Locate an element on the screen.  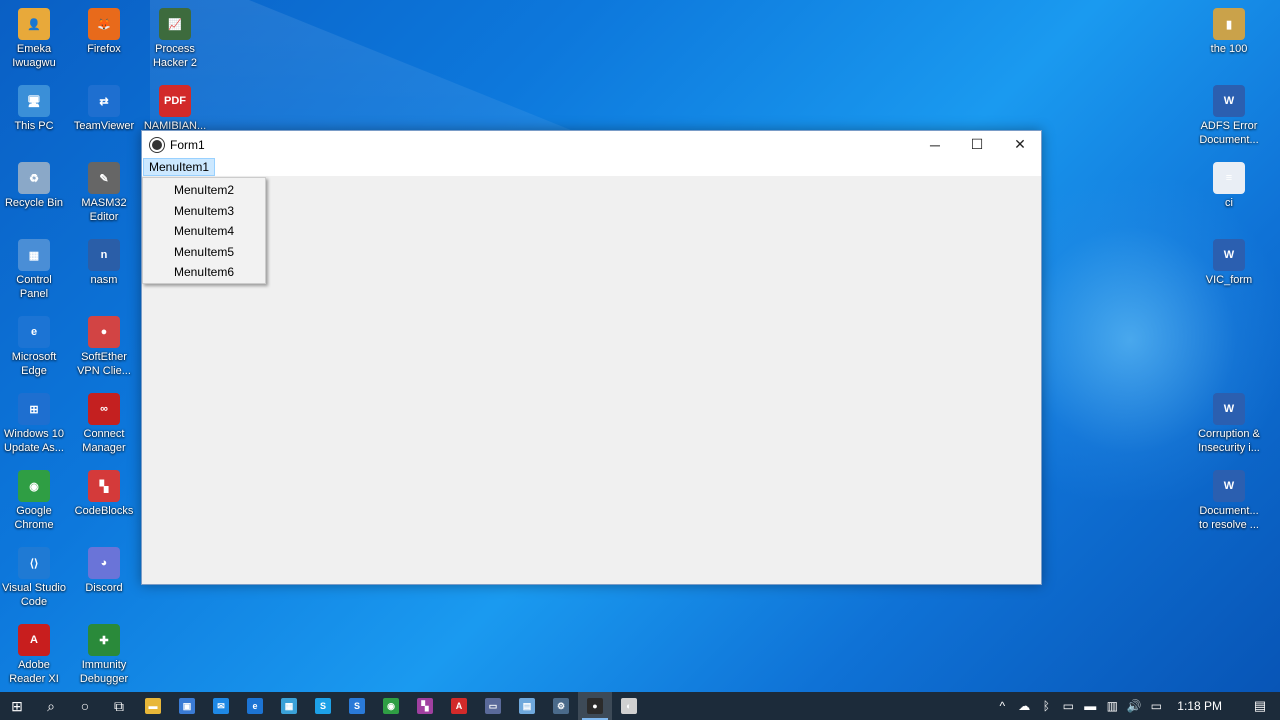
battery-icon: ▬ is located at coordinates (1090, 706).